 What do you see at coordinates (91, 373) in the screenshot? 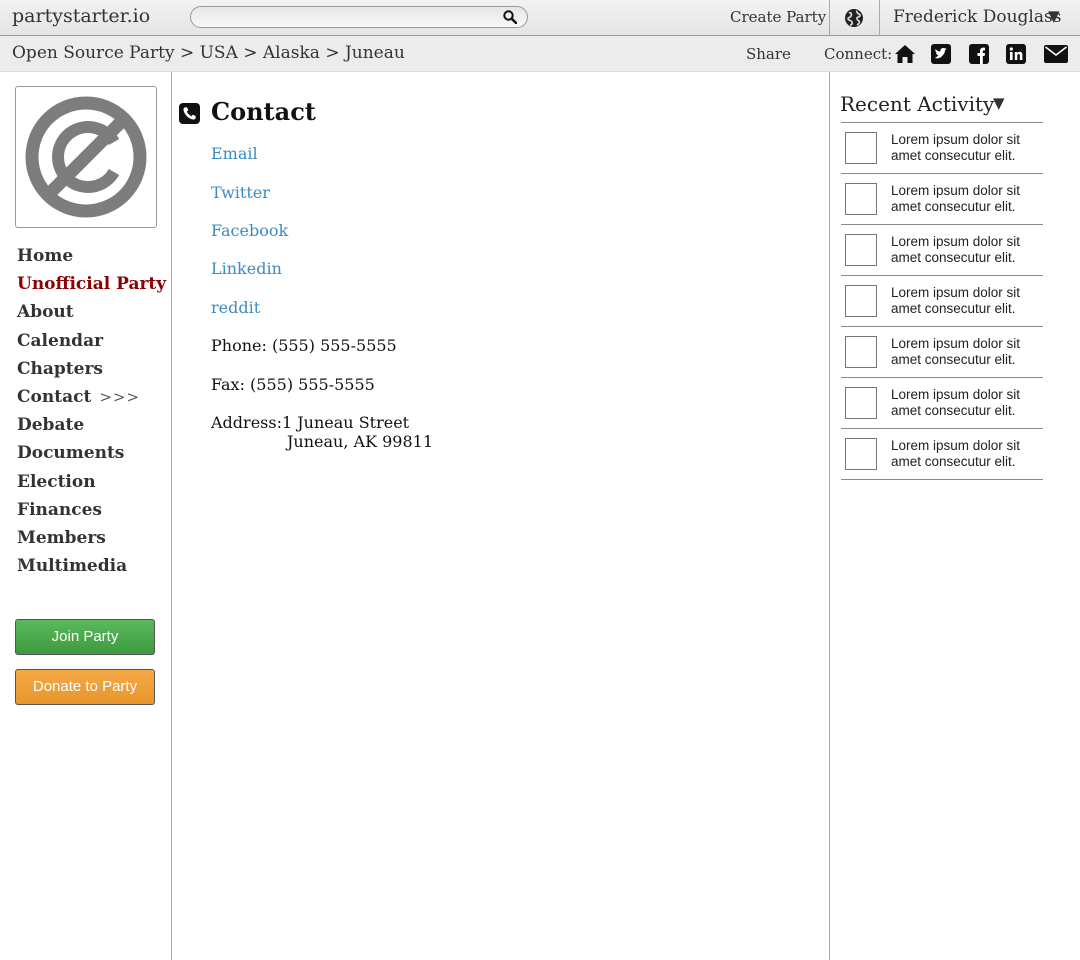
I see `sidebar-item-chapters: Chapters` at bounding box center [91, 373].